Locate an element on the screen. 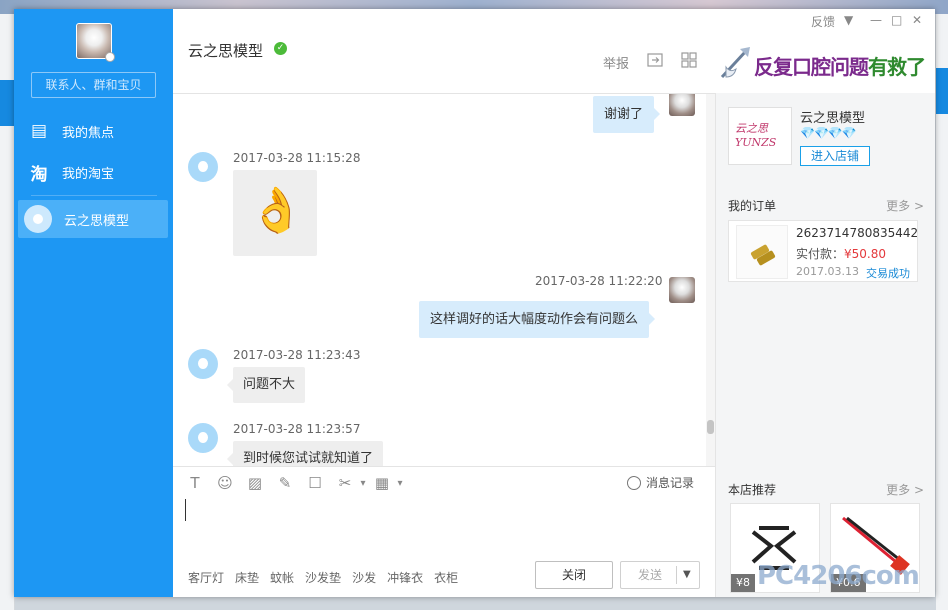 The height and width of the screenshot is (610, 948). image-icon: ▨ is located at coordinates (255, 483).